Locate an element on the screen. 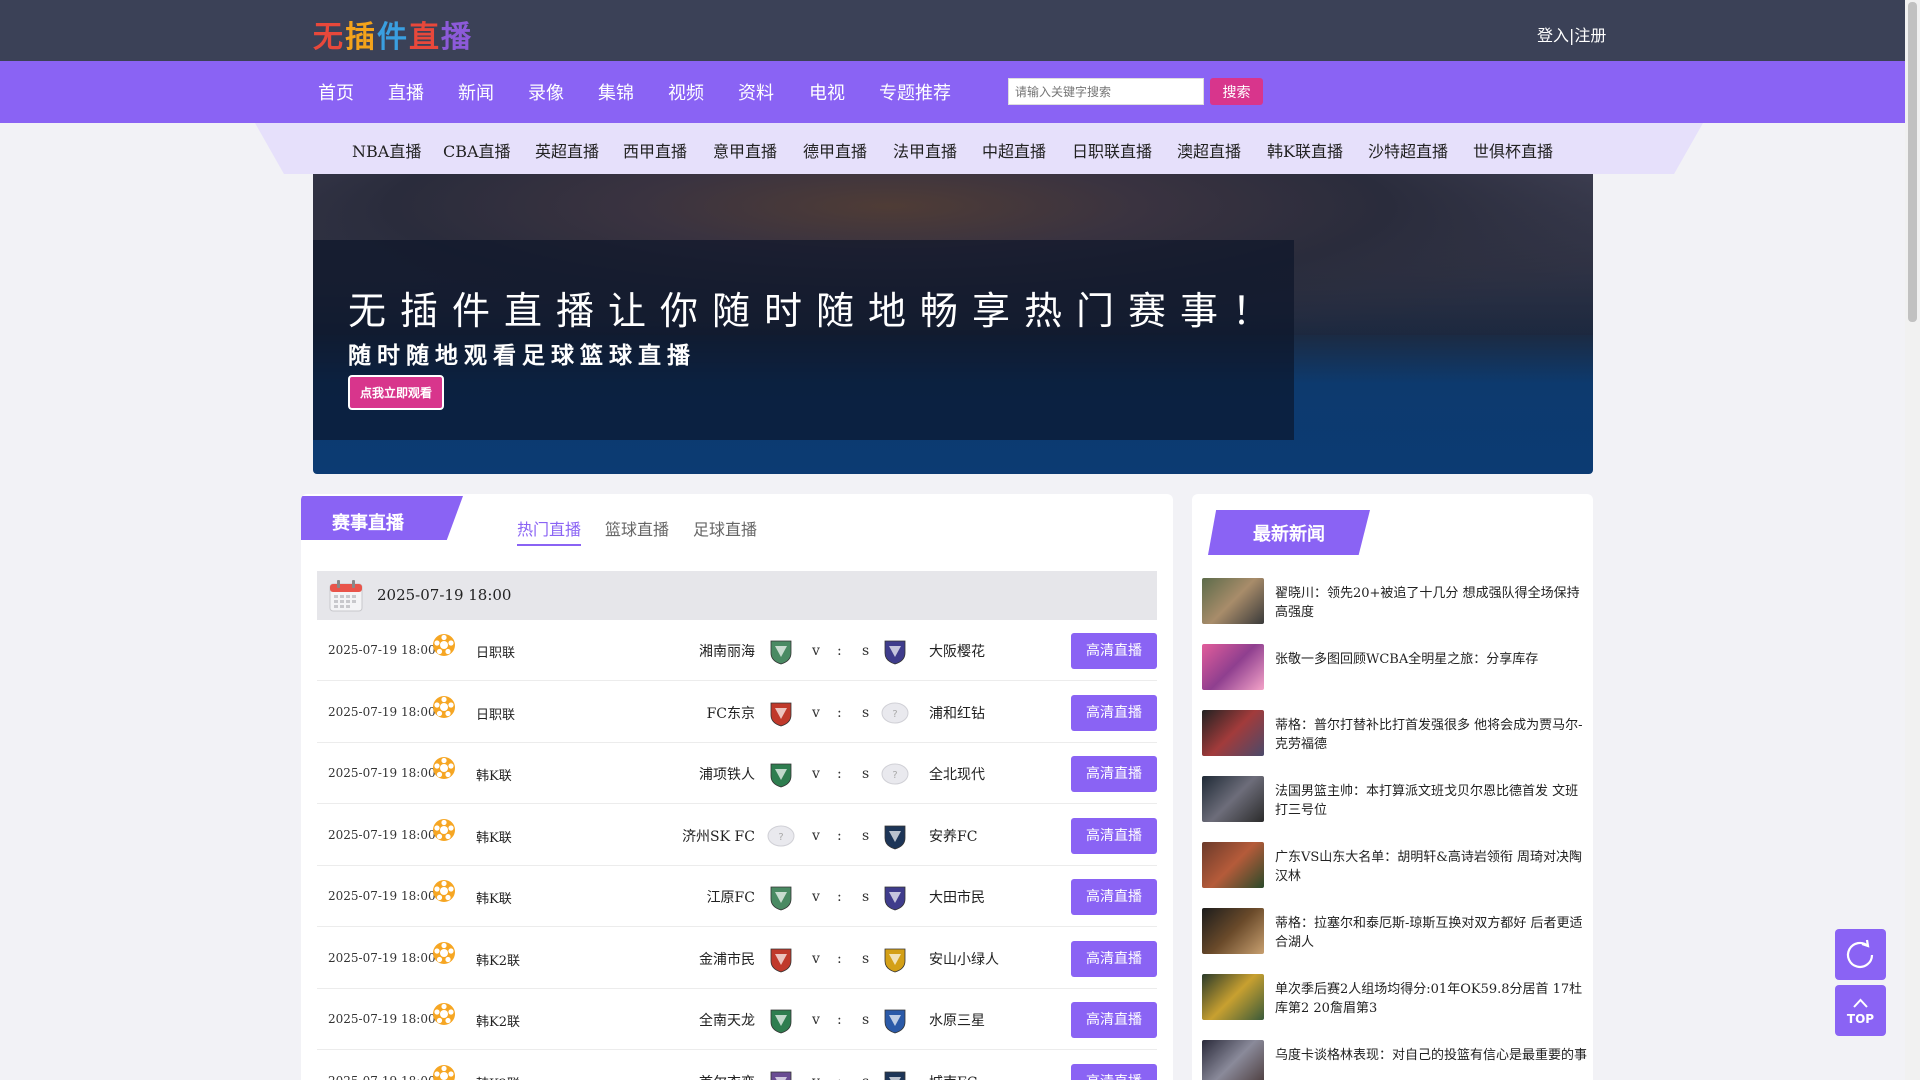  news-item: 翟晓川：领先20+被追了十几分 想成强队得全场保持高强度 is located at coordinates (1397, 601).